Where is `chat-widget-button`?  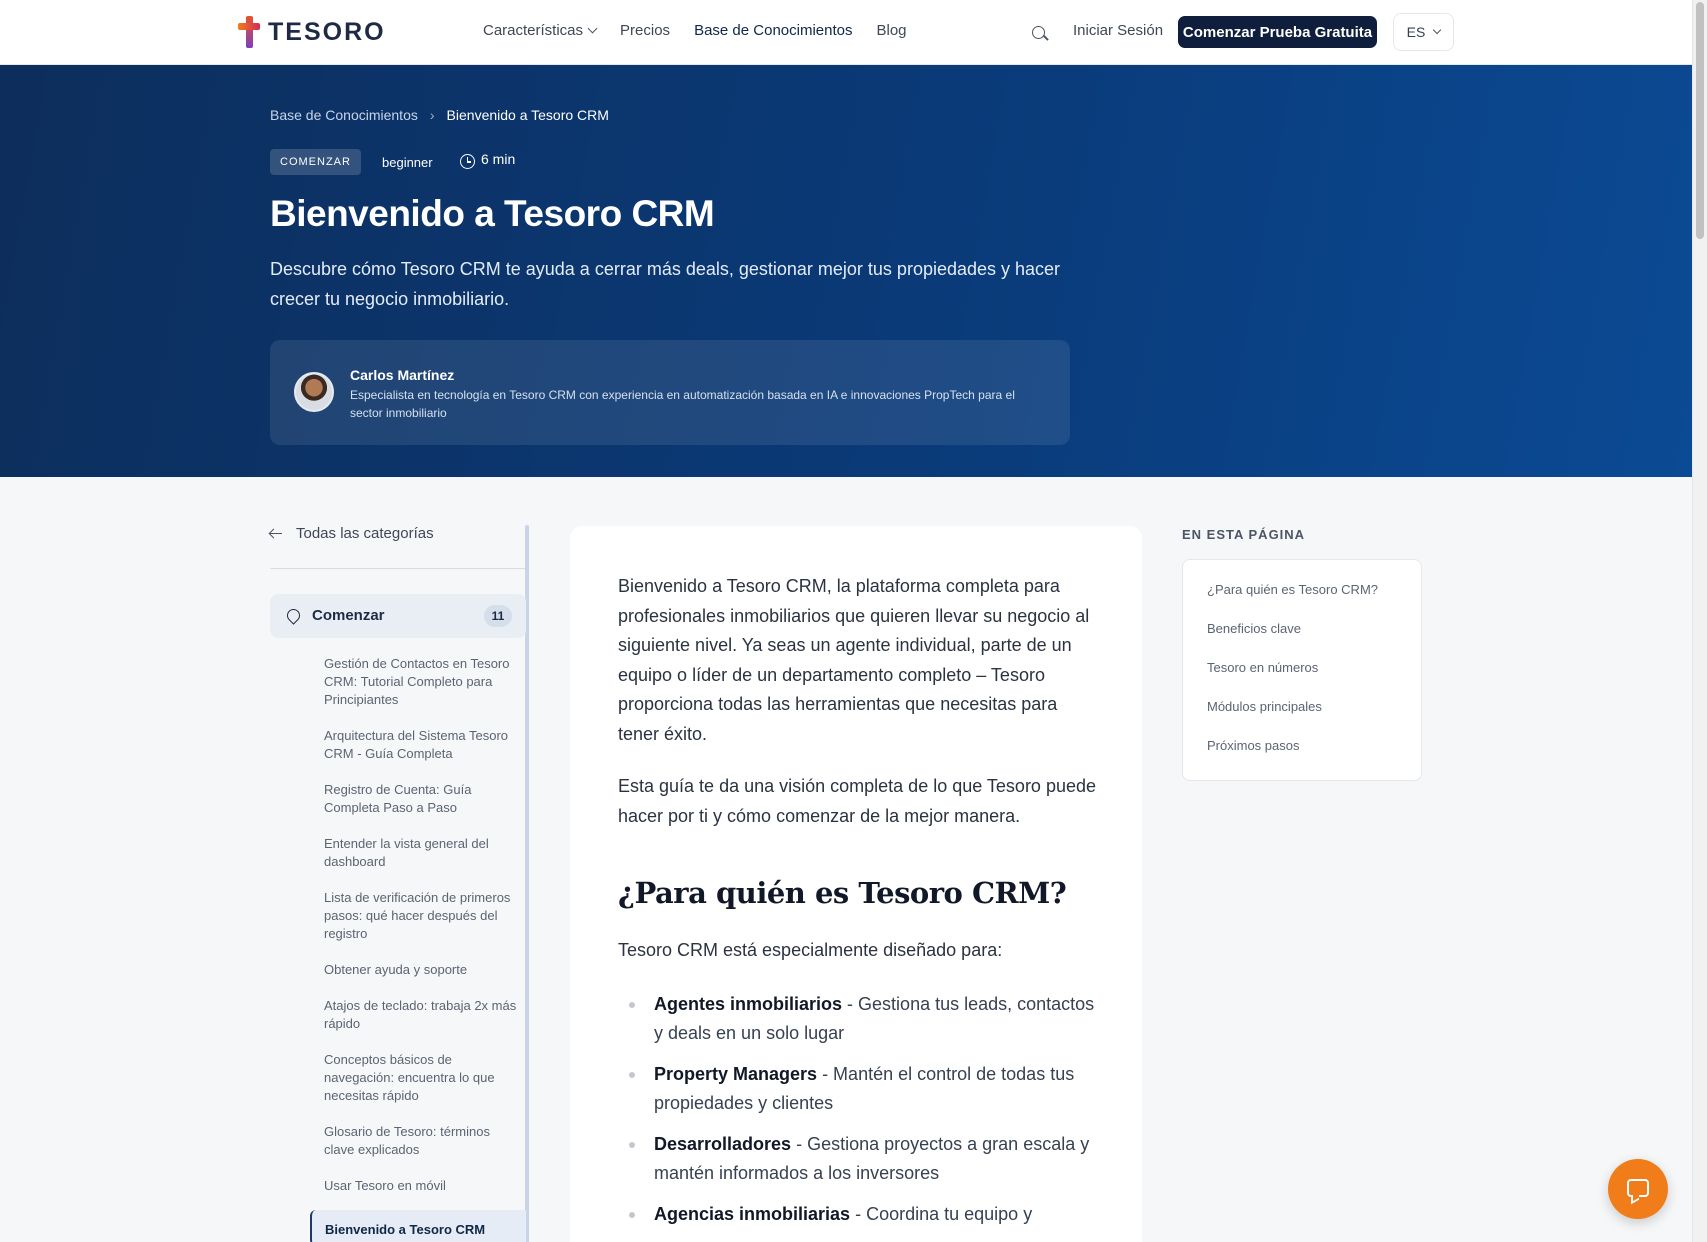
chat-widget-button is located at coordinates (1638, 1189).